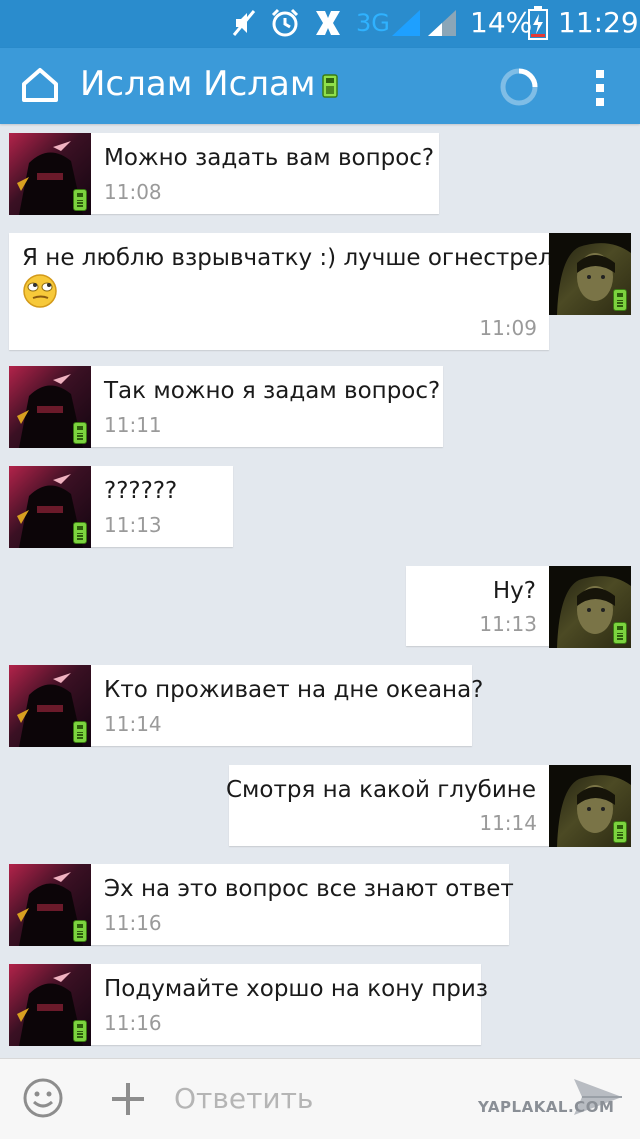  What do you see at coordinates (128, 1101) in the screenshot?
I see `attach-plus-icon` at bounding box center [128, 1101].